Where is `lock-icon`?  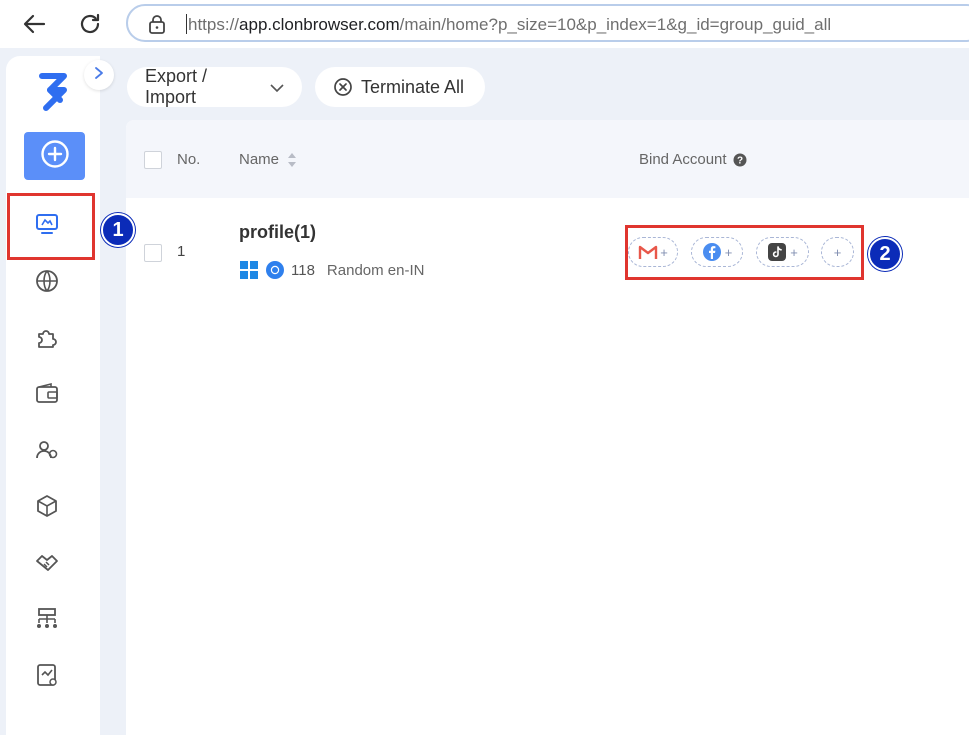
lock-icon is located at coordinates (157, 26).